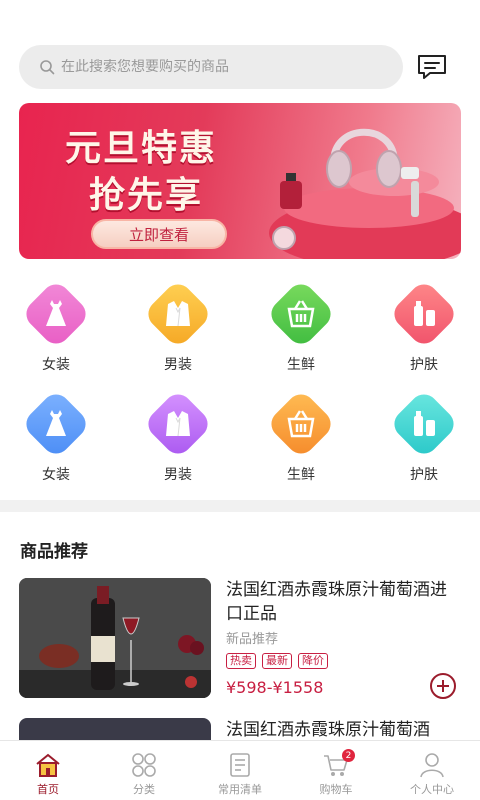 This screenshot has height=800, width=480. I want to click on tag-price-drop: 降价, so click(313, 661).